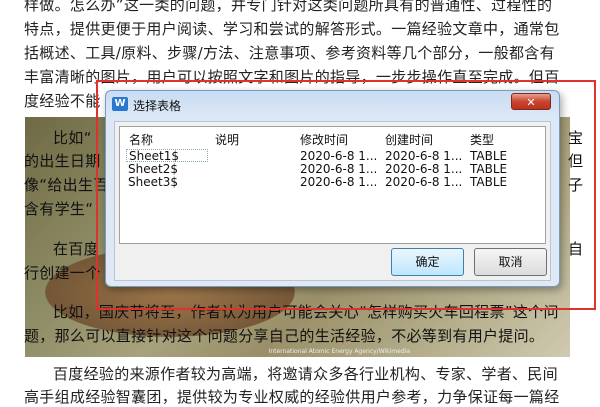  What do you see at coordinates (157, 106) in the screenshot?
I see `dialog-title: 选择表格` at bounding box center [157, 106].